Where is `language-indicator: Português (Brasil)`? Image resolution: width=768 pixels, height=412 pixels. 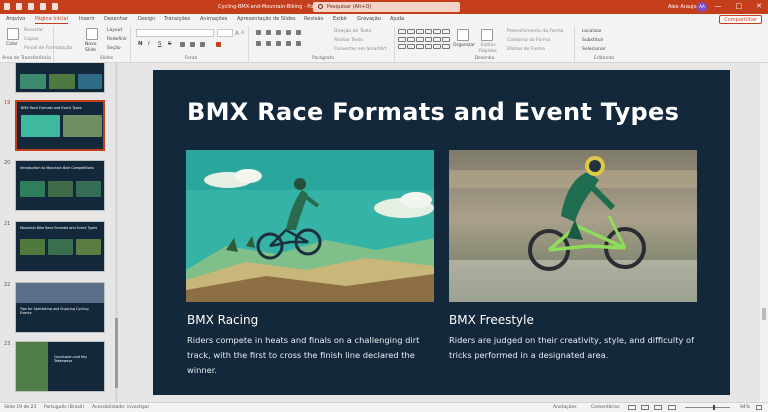 language-indicator: Português (Brasil) is located at coordinates (64, 407).